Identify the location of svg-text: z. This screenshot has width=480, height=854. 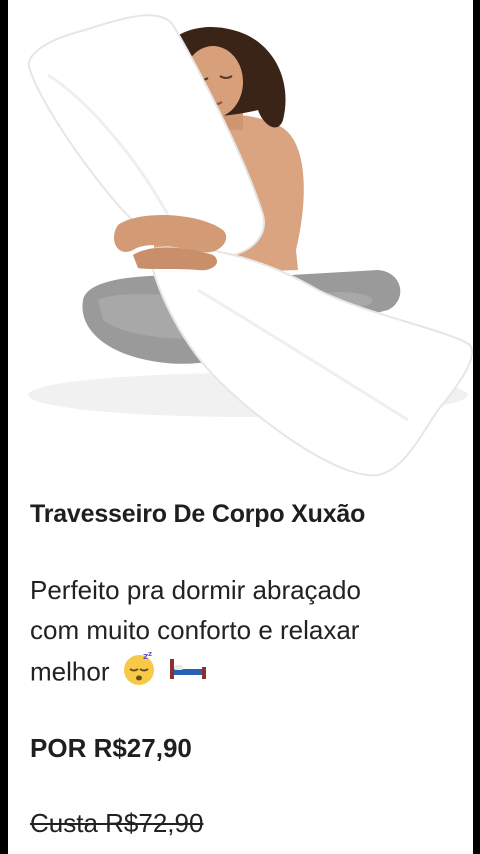
(150, 654).